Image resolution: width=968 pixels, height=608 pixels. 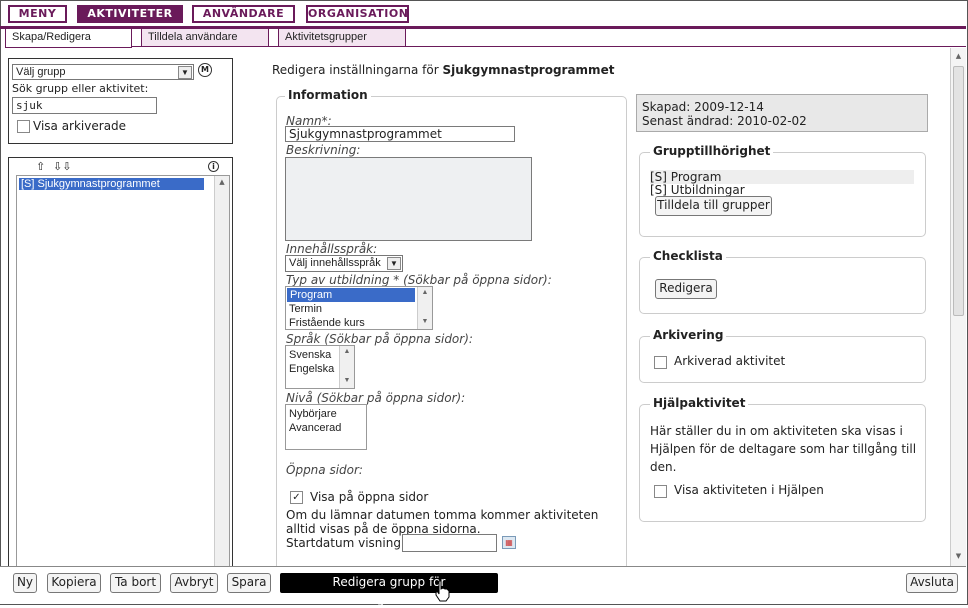 I want to click on list-item: Termin, so click(x=359, y=309).